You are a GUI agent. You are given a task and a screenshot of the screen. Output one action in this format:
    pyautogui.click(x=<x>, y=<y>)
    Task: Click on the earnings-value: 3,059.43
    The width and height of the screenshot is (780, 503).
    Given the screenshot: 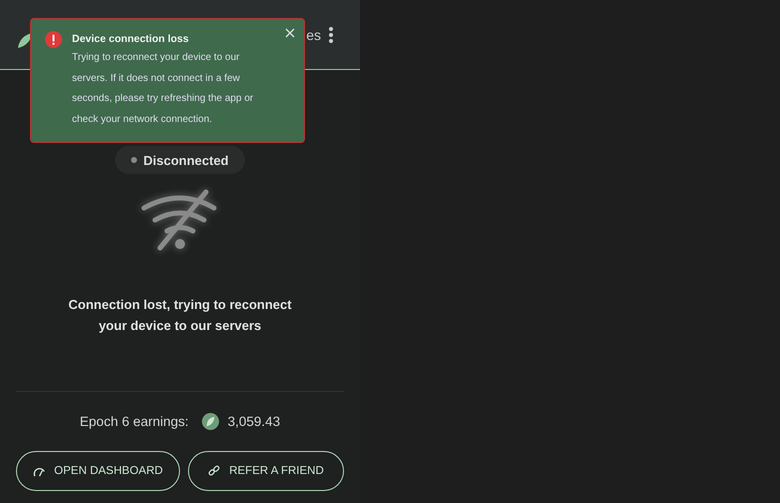 What is the action you would take?
    pyautogui.click(x=254, y=421)
    